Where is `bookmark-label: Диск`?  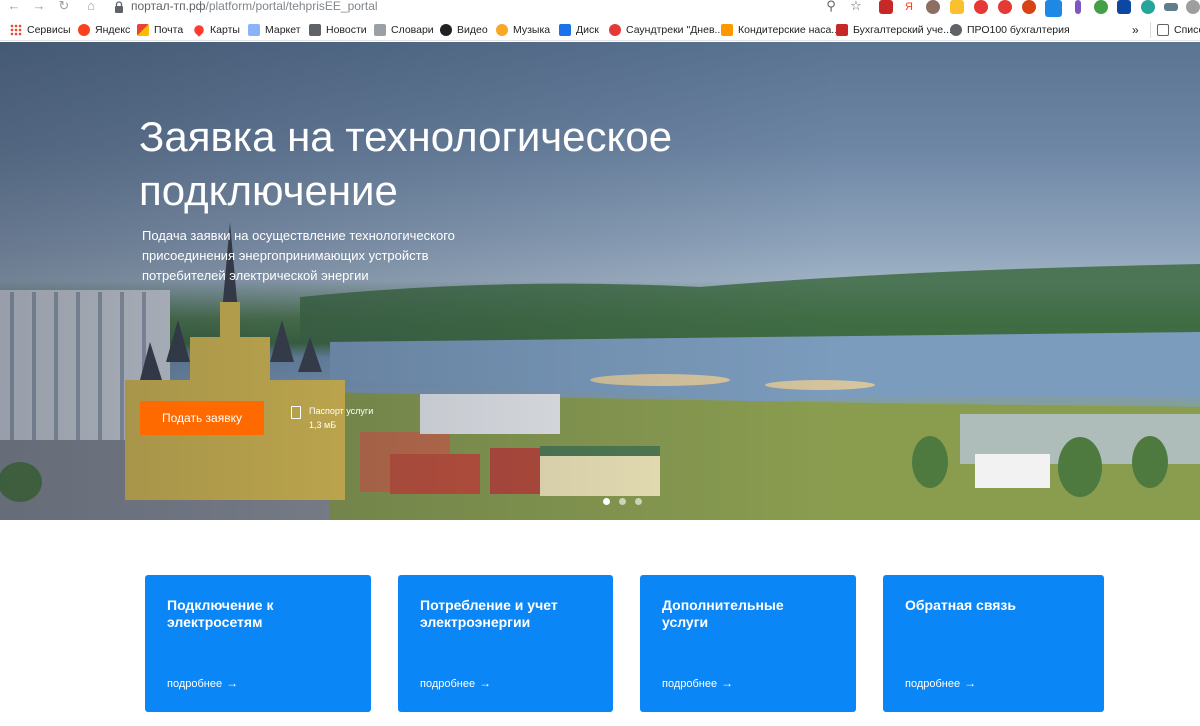
bookmark-label: Диск is located at coordinates (587, 30).